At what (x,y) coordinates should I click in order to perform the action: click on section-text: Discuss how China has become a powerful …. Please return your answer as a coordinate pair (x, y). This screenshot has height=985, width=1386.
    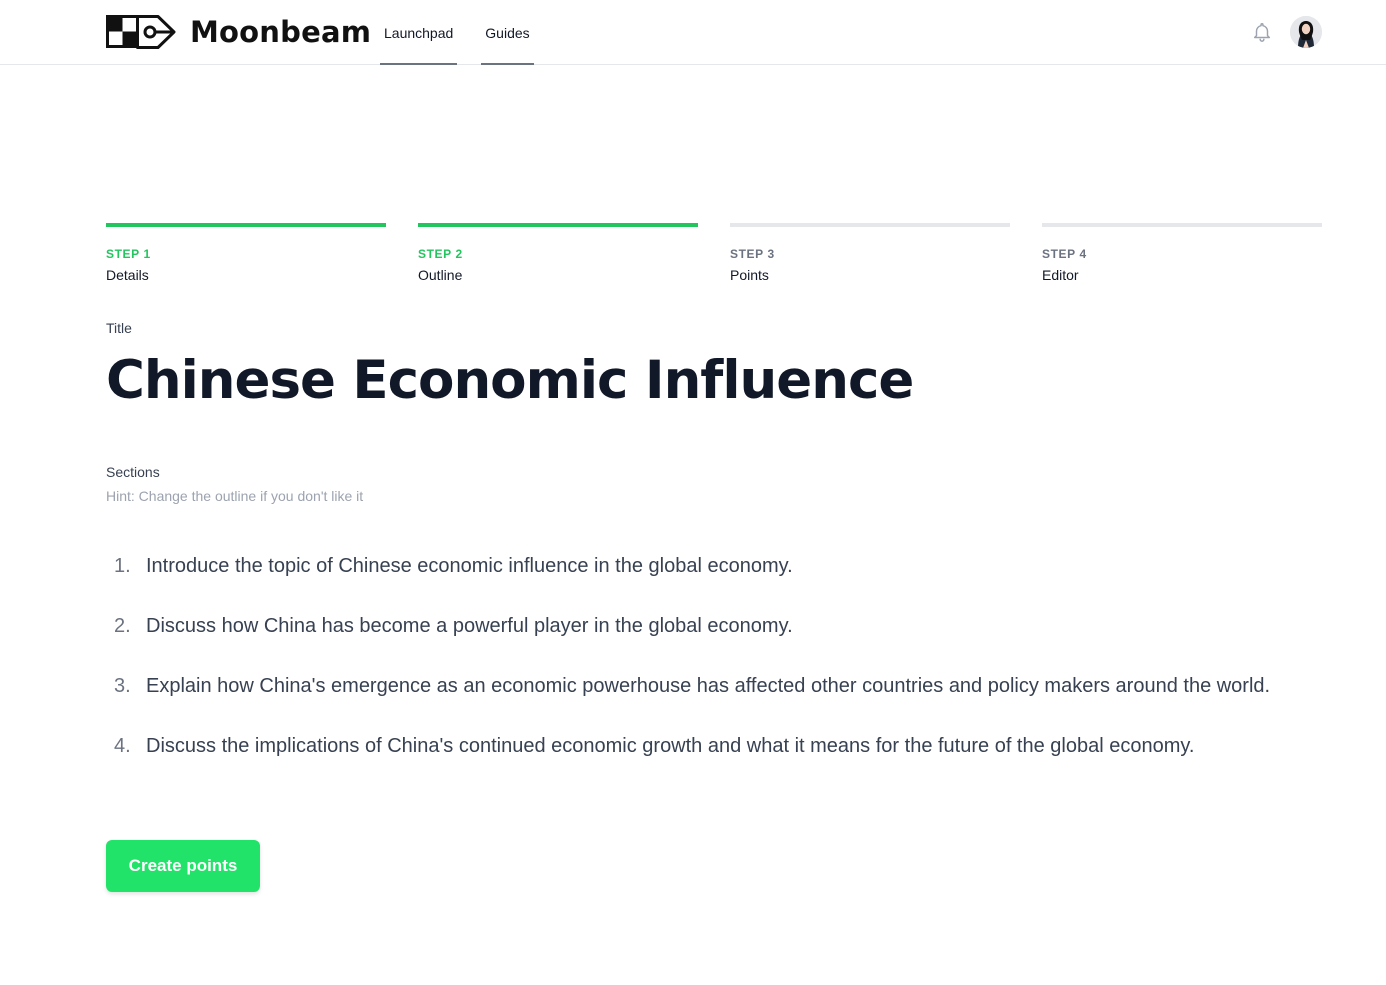
    Looking at the image, I should click on (734, 626).